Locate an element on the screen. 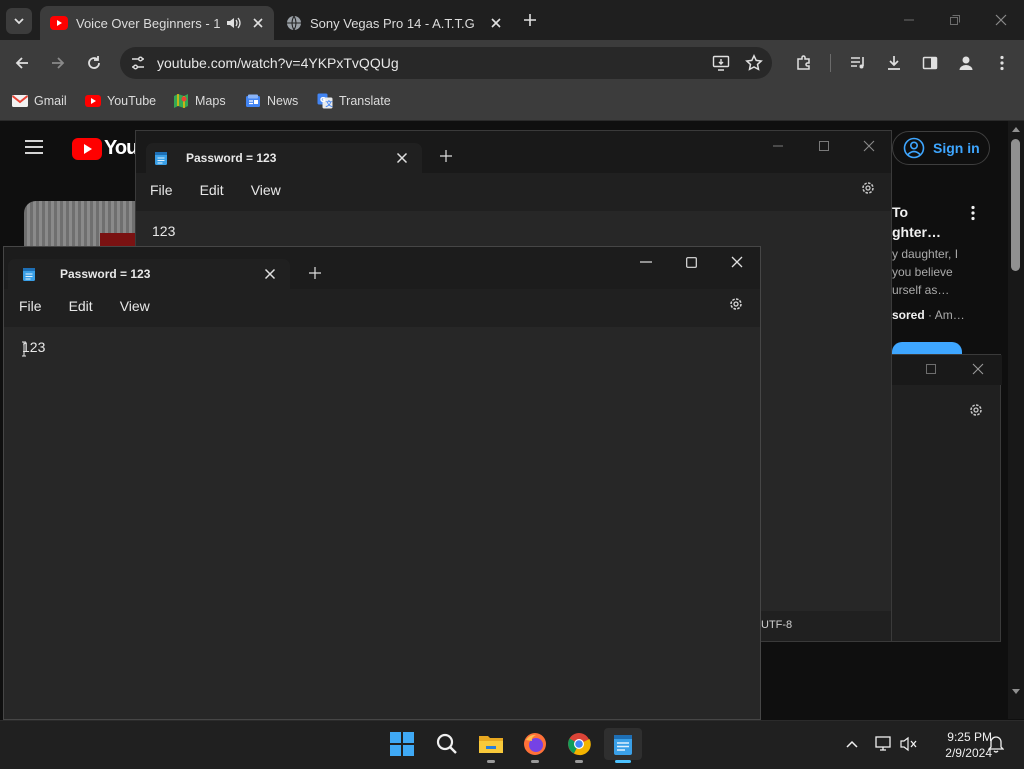 This screenshot has height=769, width=1024. arrow-left-icon is located at coordinates (21, 63).